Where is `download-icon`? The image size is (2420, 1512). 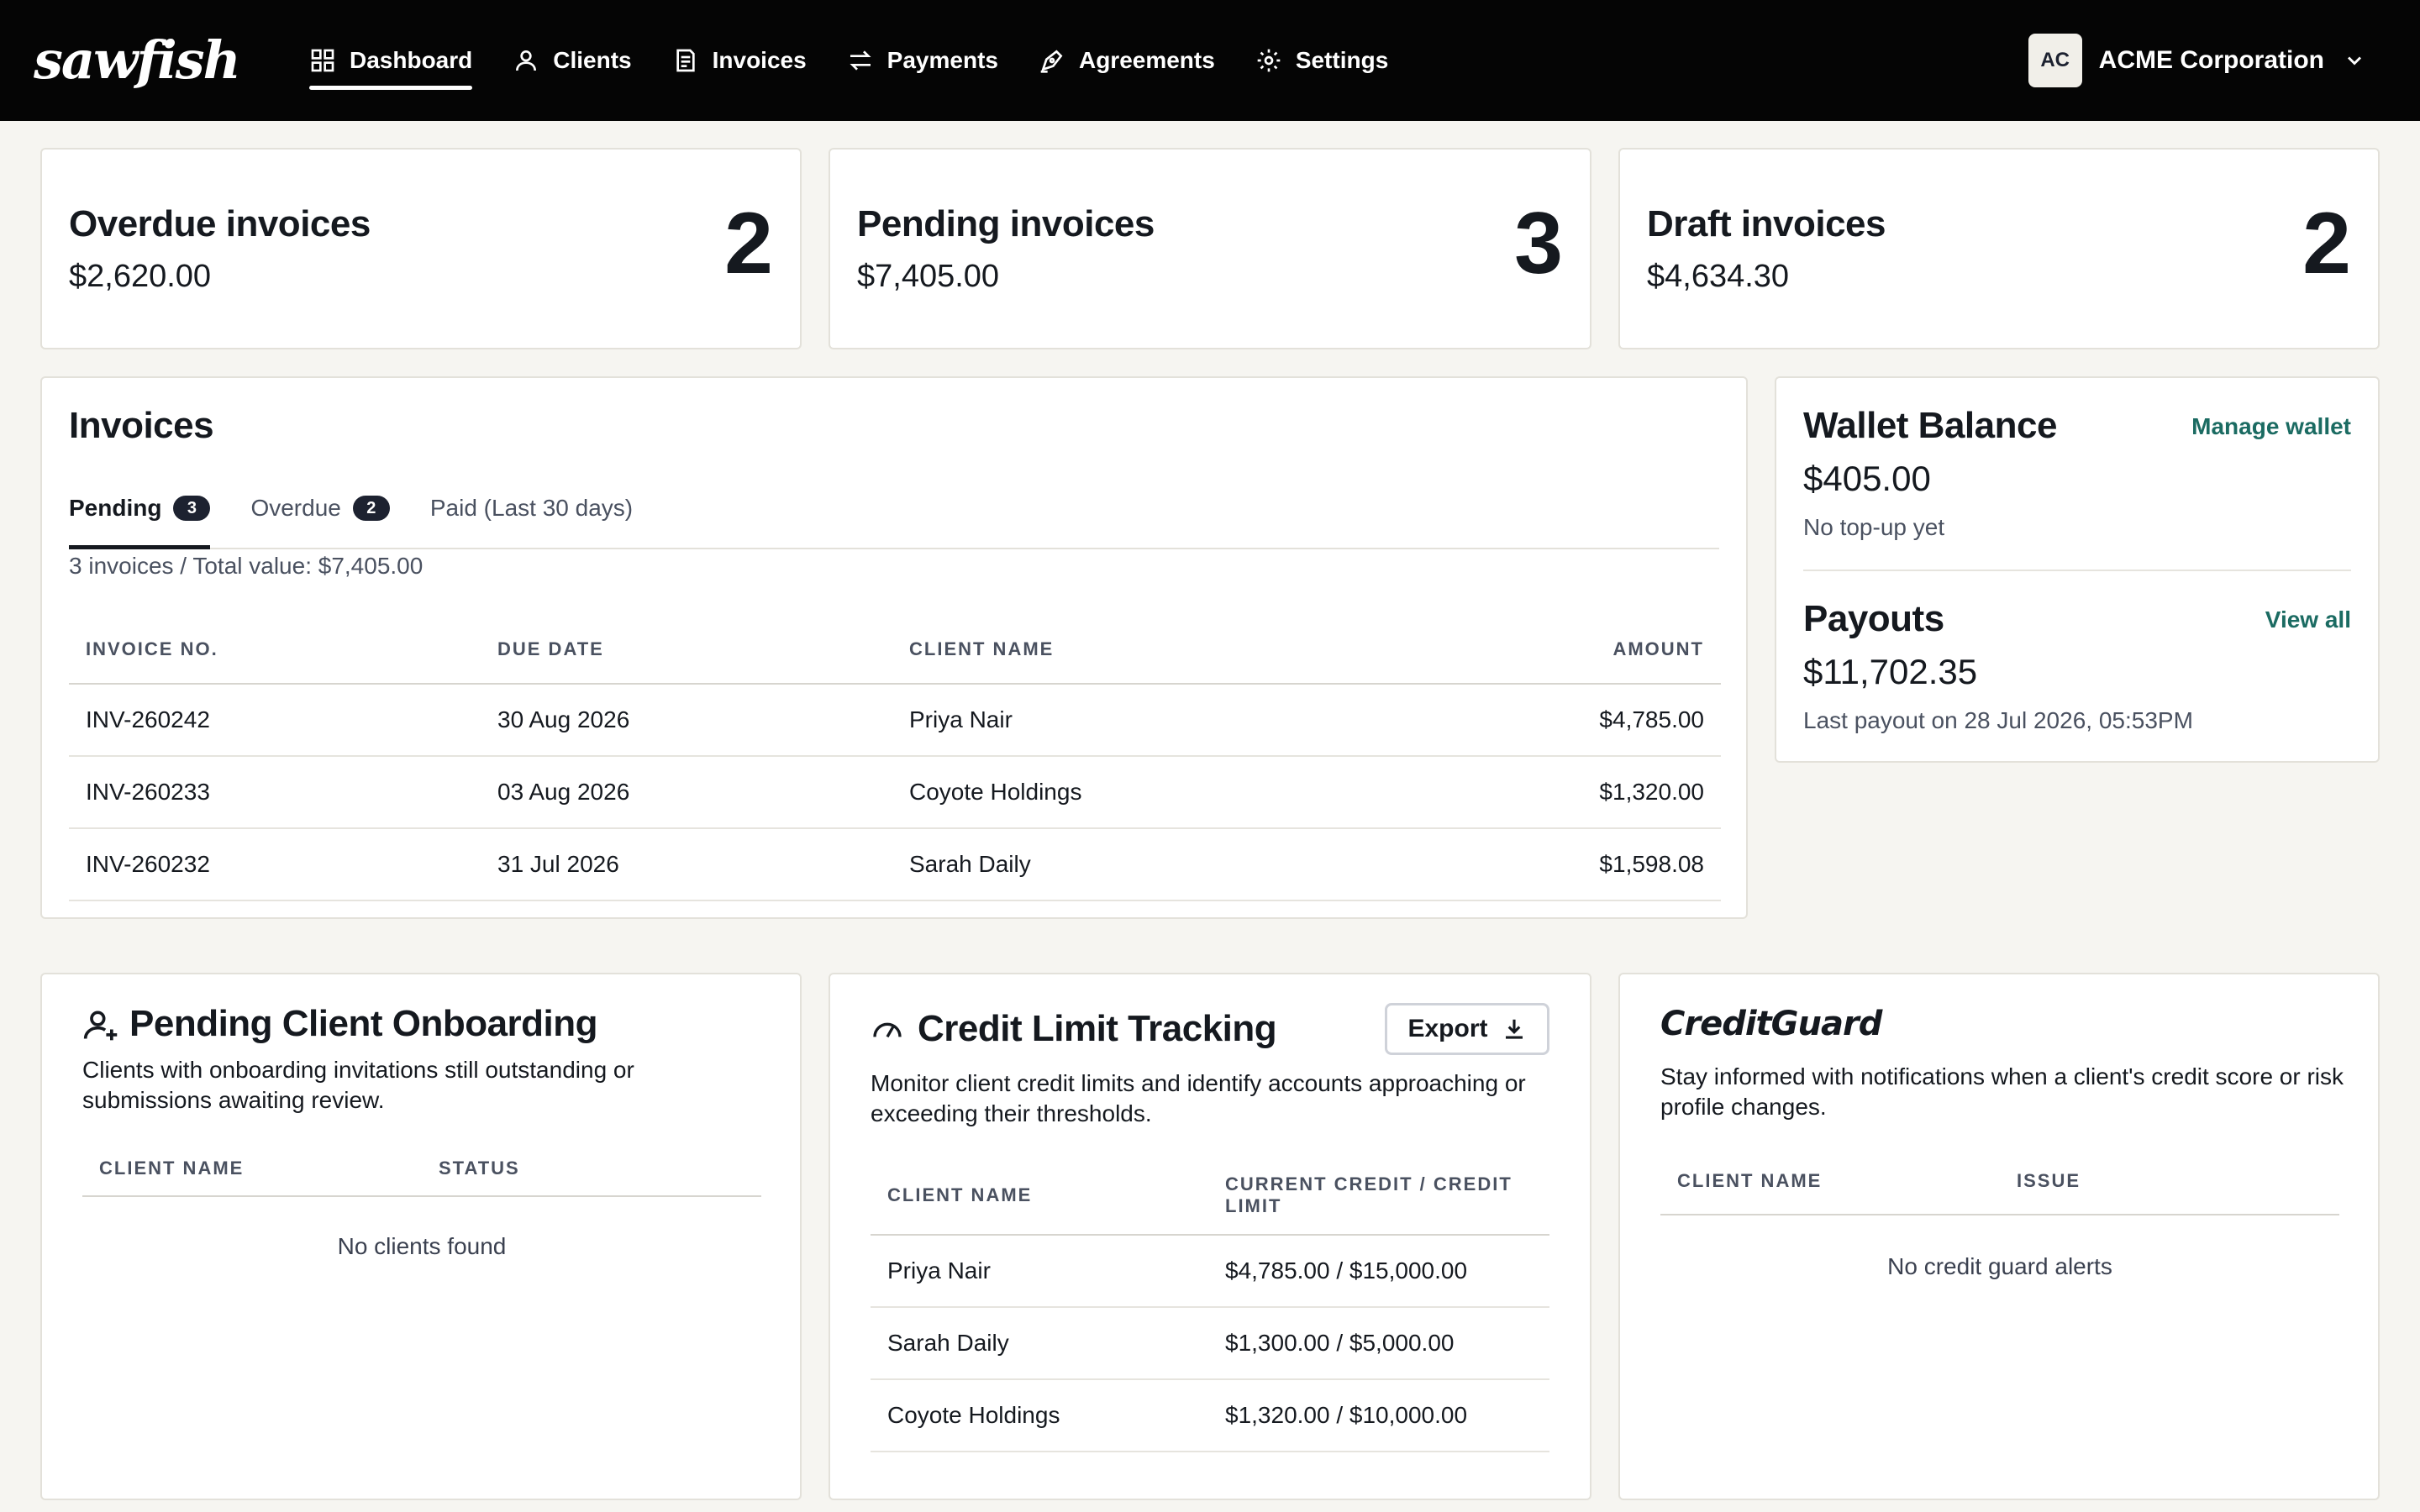
download-icon is located at coordinates (1514, 1029).